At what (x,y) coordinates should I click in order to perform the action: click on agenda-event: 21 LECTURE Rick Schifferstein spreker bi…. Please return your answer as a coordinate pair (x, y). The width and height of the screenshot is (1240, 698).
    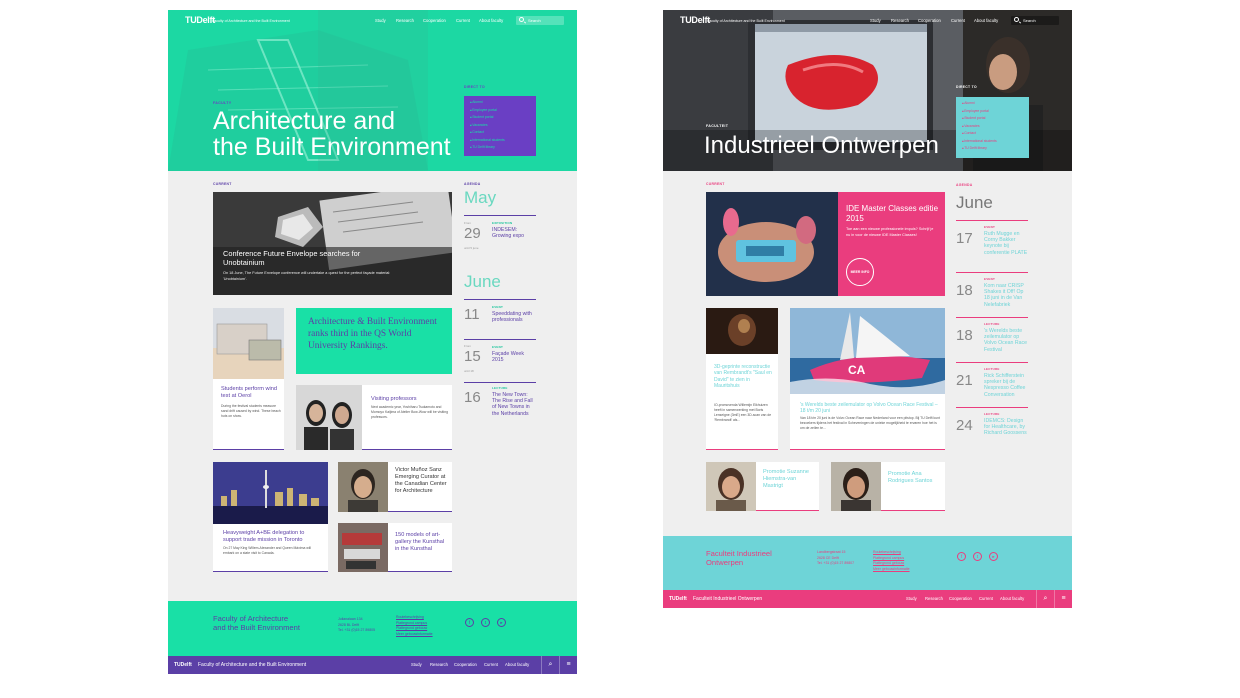
    Looking at the image, I should click on (992, 383).